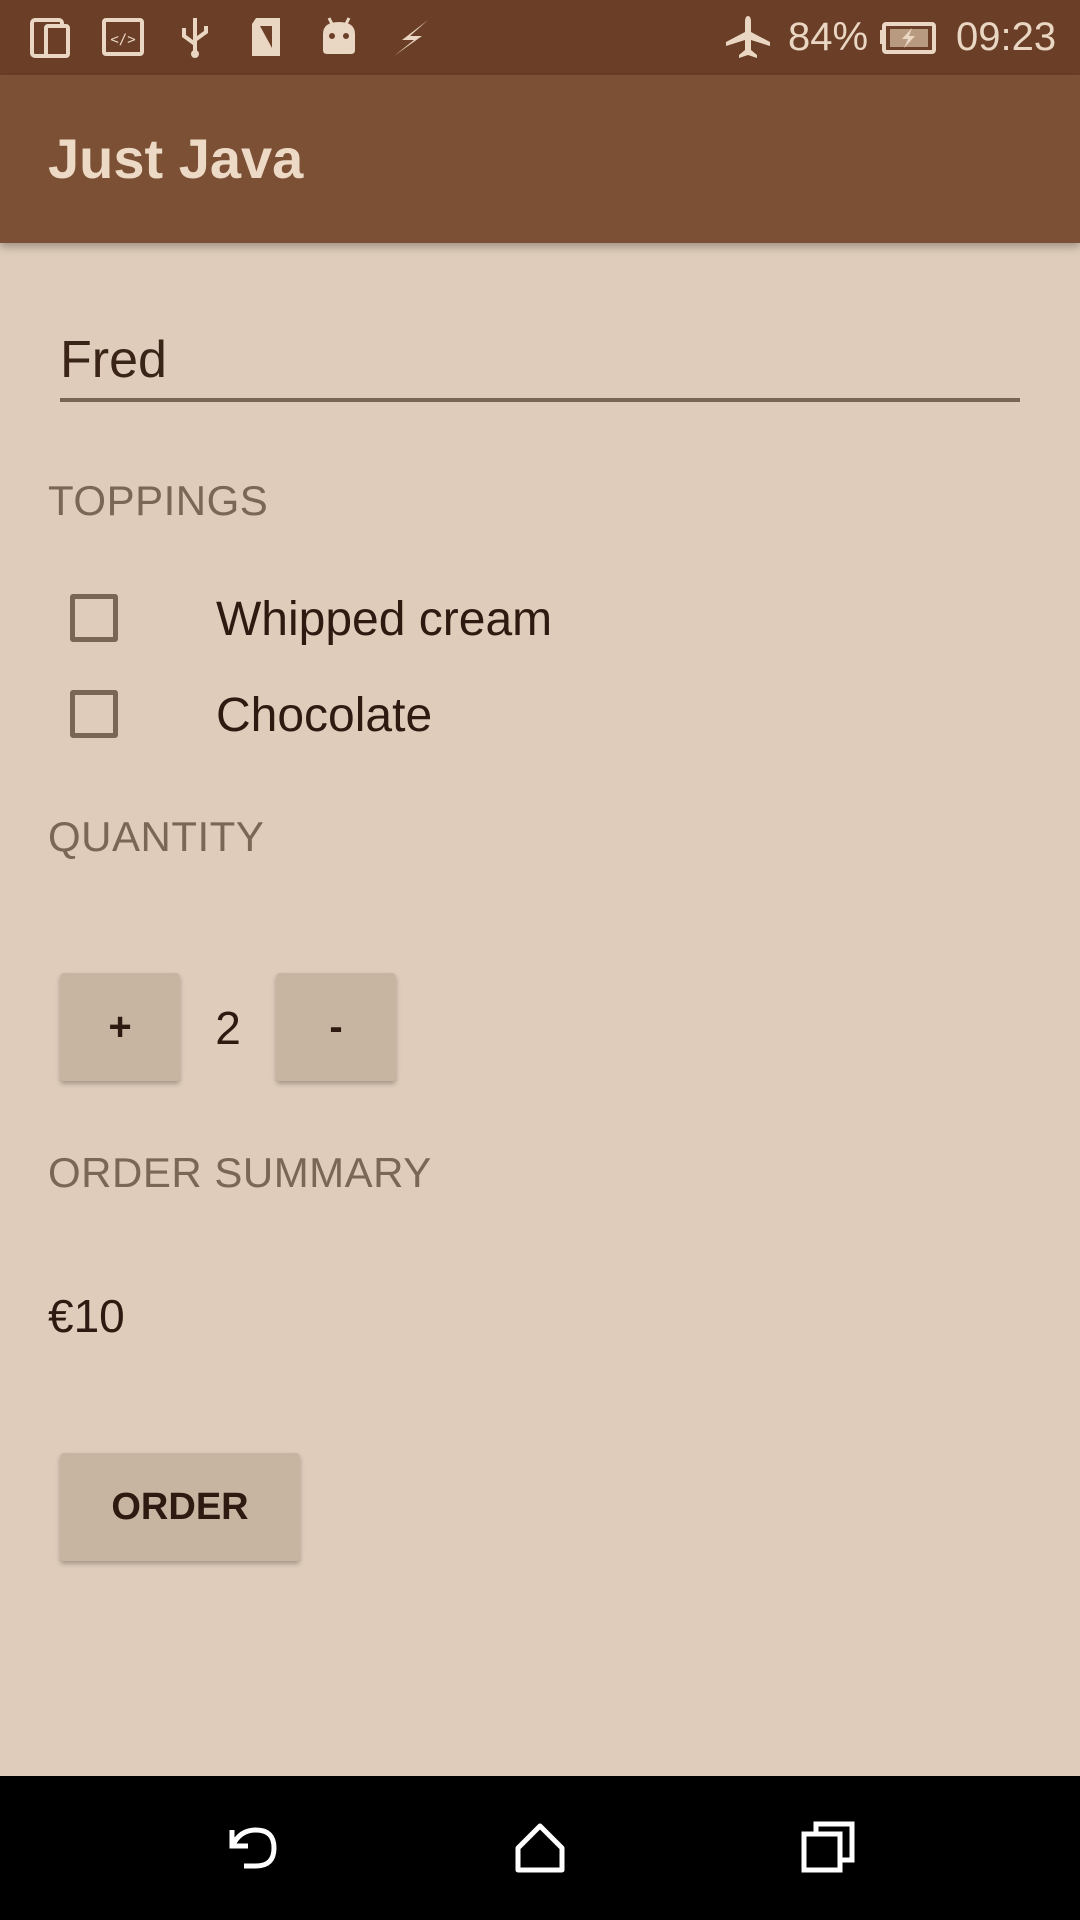  Describe the element at coordinates (828, 1848) in the screenshot. I see `recents-icon` at that location.